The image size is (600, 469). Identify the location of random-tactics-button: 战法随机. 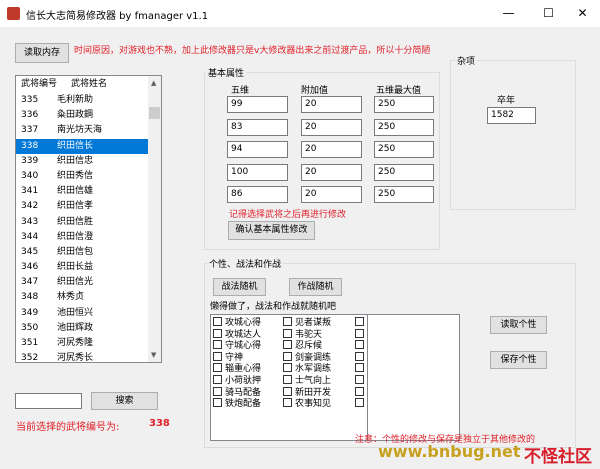
(239, 287).